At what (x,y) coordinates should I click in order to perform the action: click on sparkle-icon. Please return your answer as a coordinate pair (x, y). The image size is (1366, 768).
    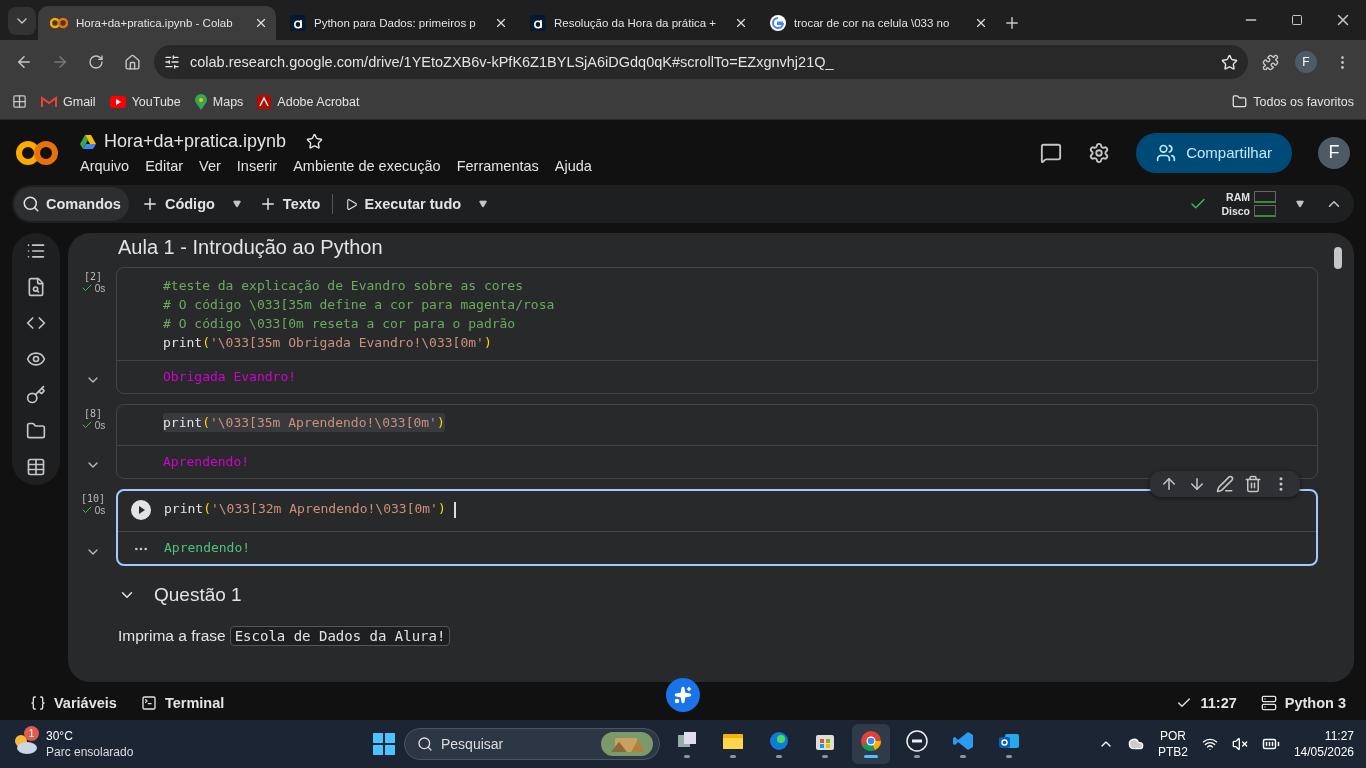
    Looking at the image, I should click on (683, 695).